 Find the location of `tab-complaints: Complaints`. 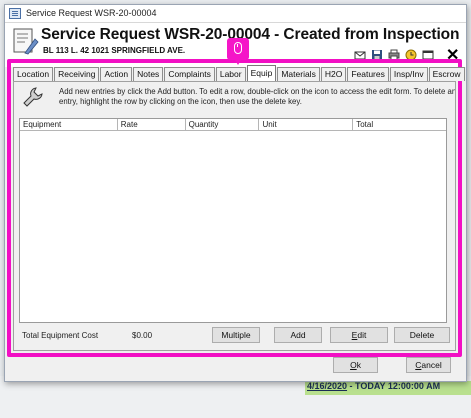

tab-complaints: Complaints is located at coordinates (189, 74).